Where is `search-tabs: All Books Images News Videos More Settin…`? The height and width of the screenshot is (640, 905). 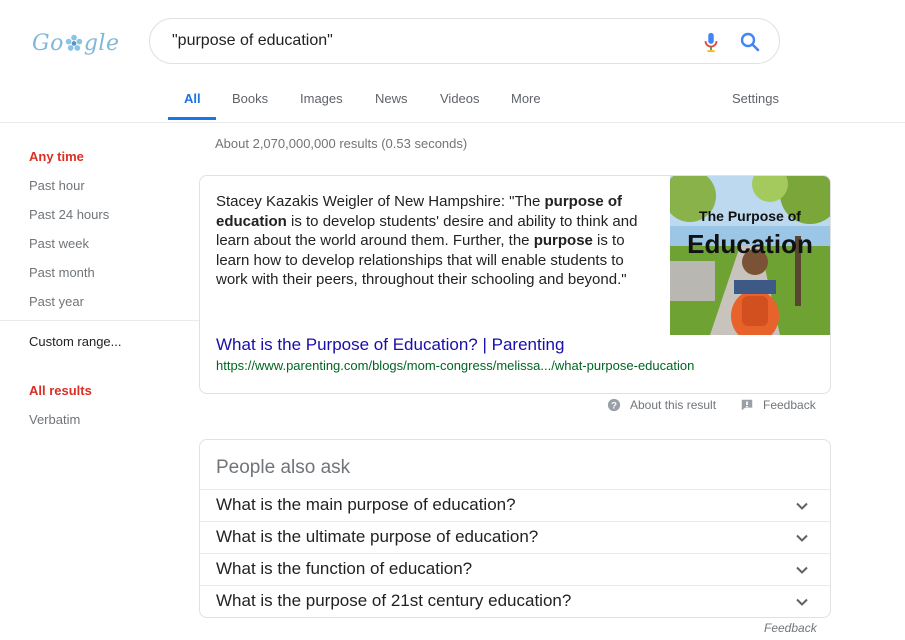 search-tabs: All Books Images News Videos More Settin… is located at coordinates (452, 105).